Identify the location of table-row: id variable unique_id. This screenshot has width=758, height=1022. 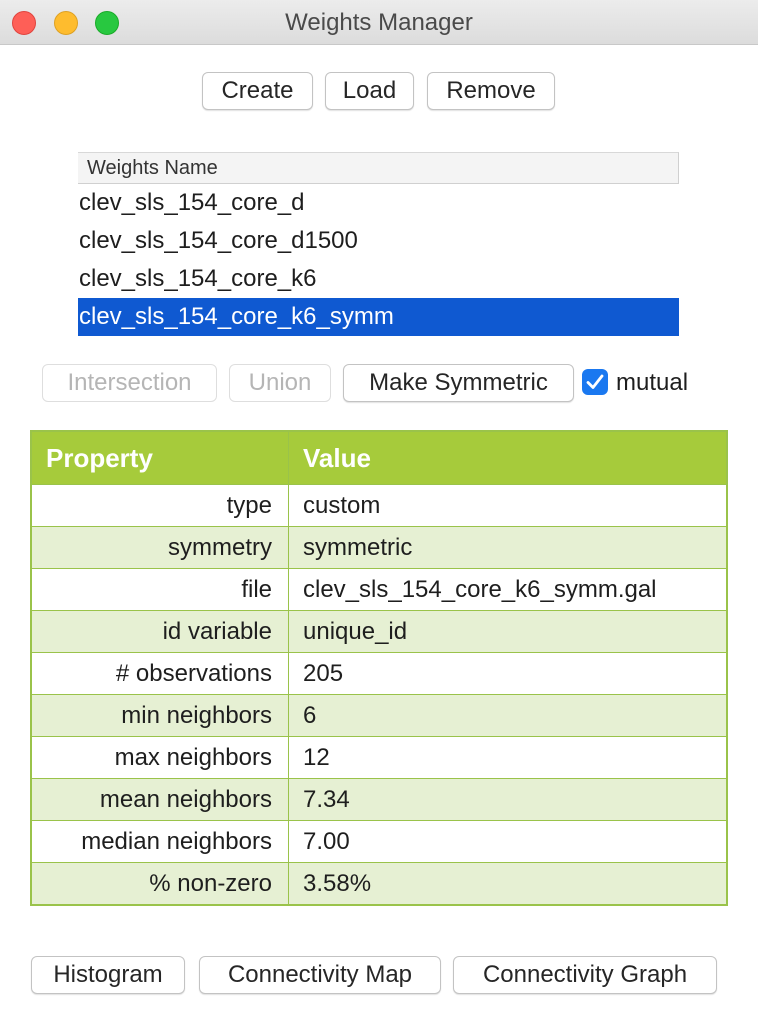
(379, 631).